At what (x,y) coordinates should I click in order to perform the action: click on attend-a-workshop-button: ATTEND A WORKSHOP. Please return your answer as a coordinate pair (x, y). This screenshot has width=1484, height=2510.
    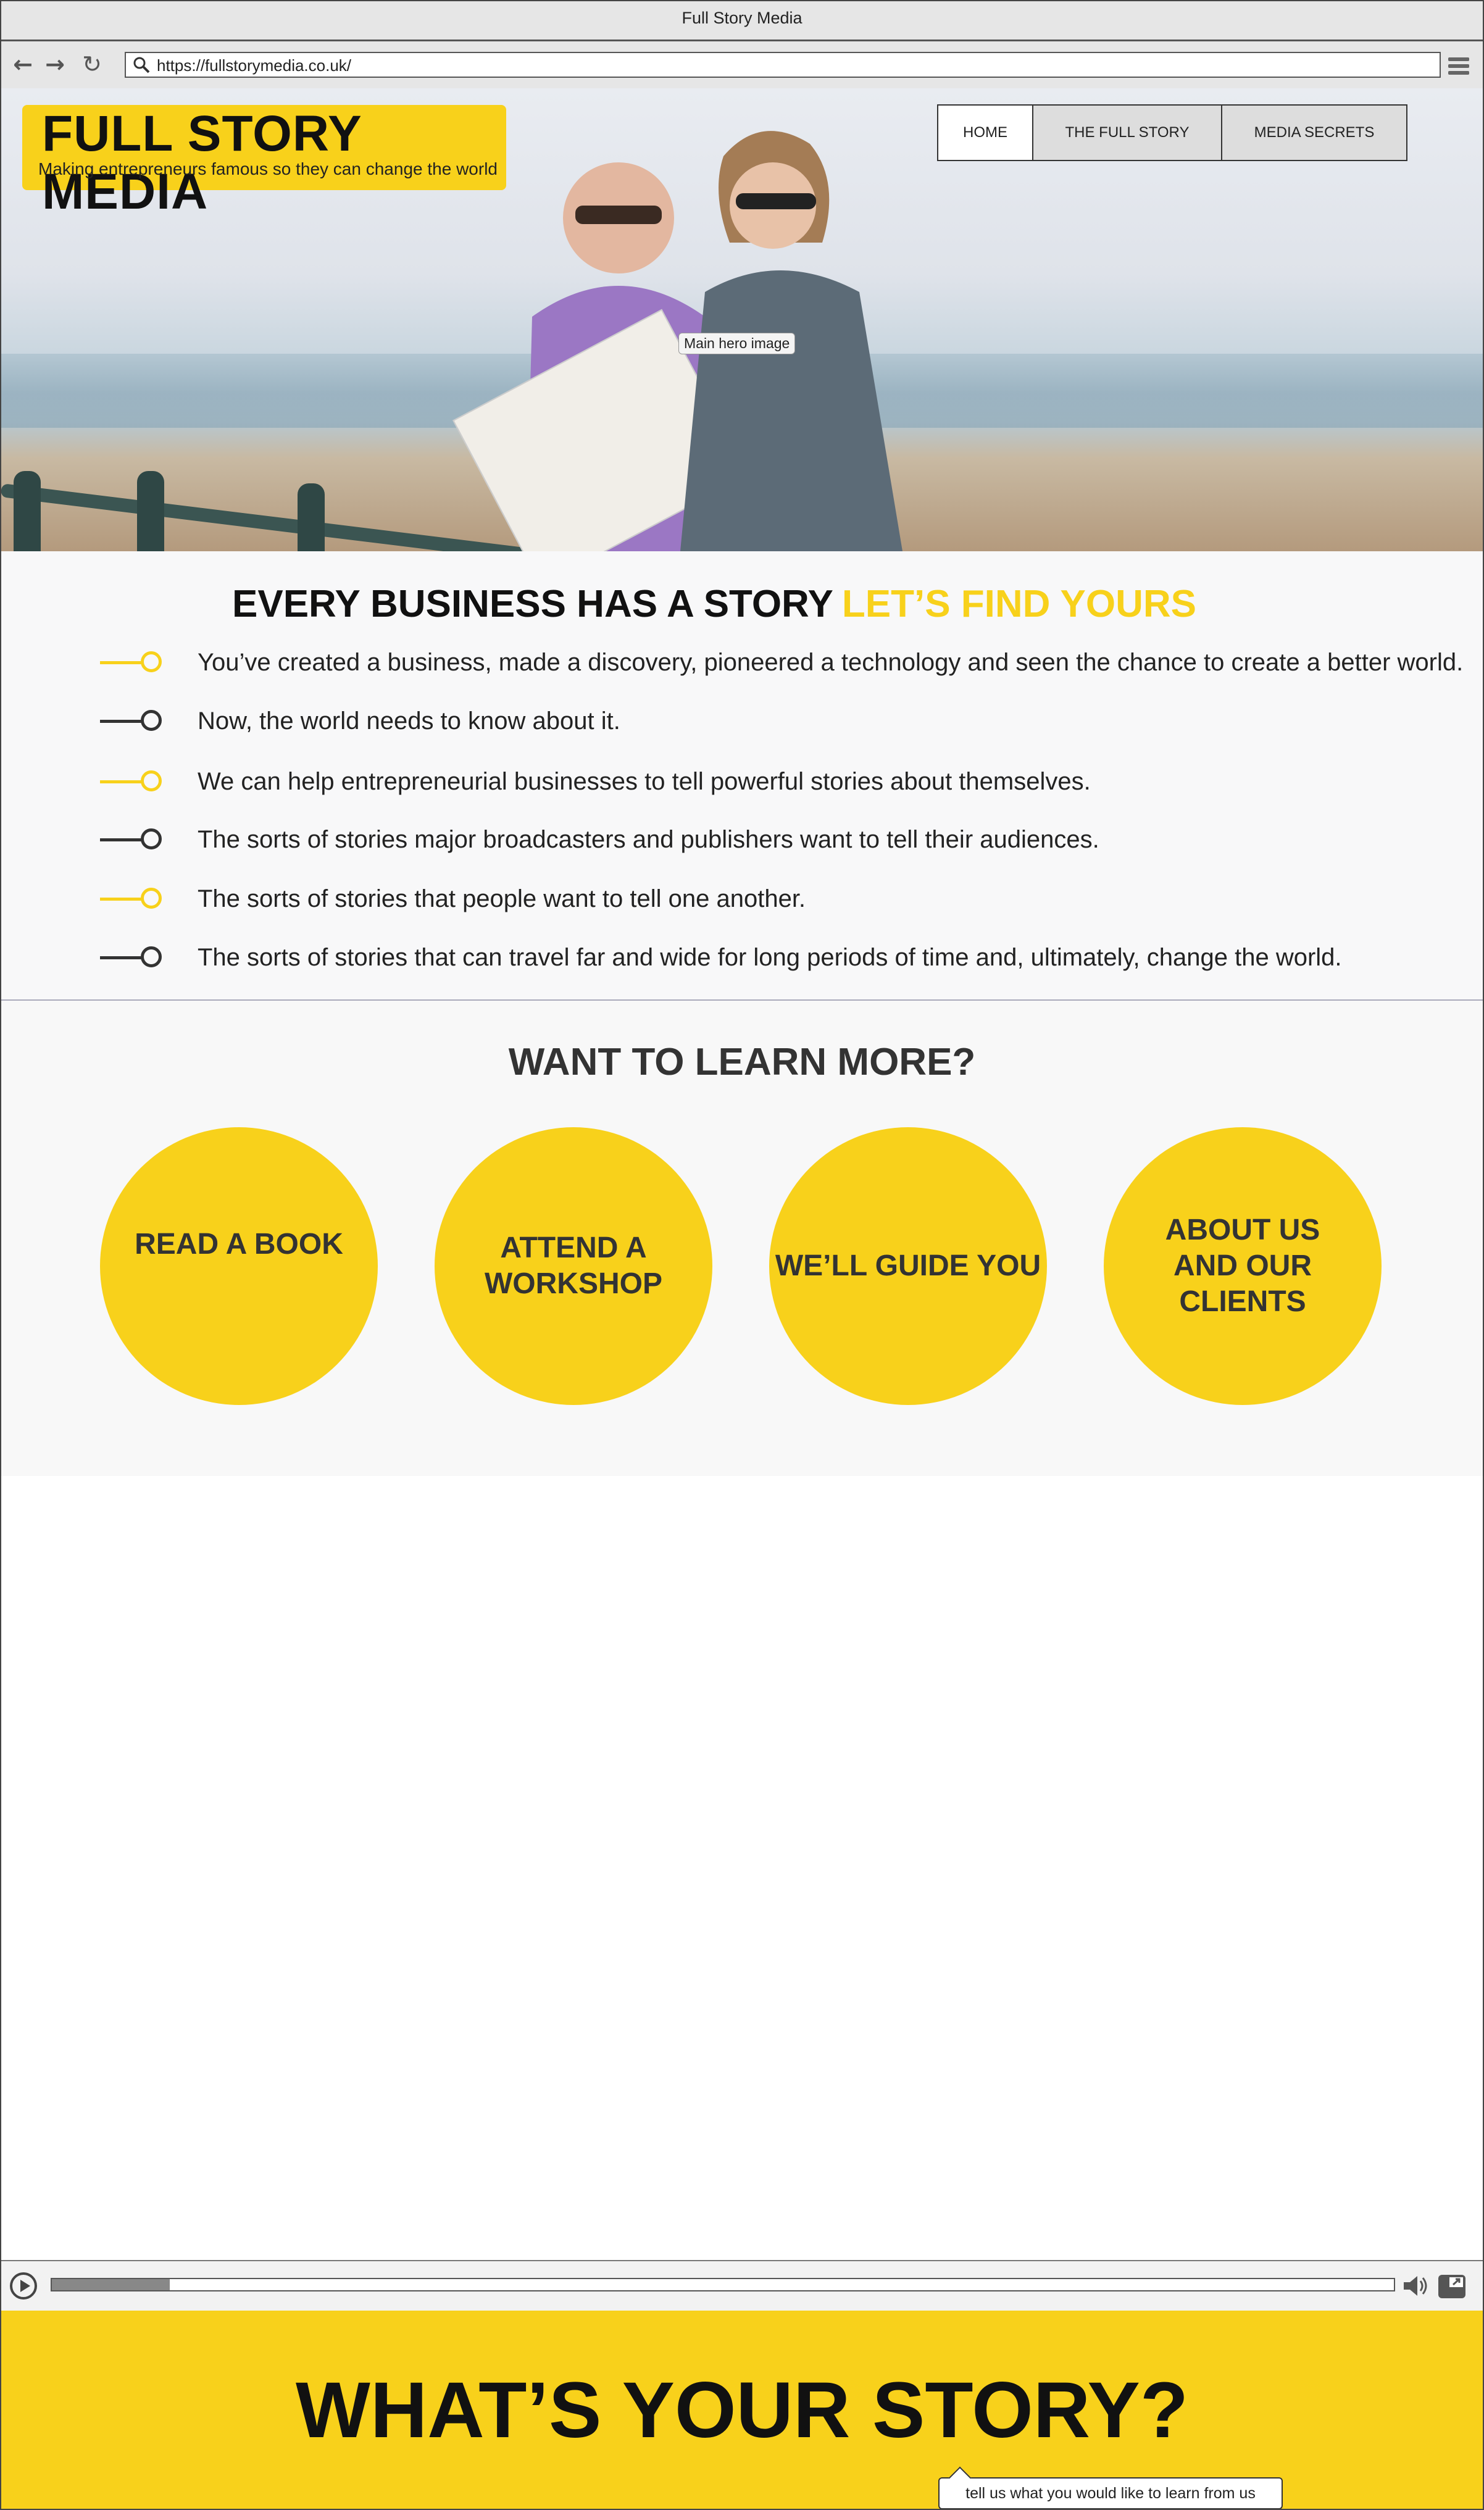
    Looking at the image, I should click on (573, 1266).